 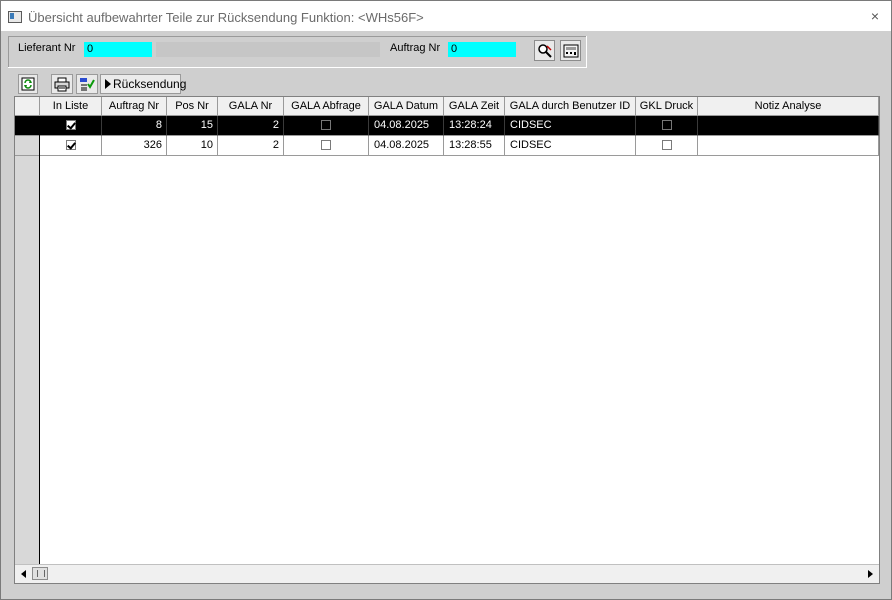 What do you see at coordinates (875, 16) in the screenshot?
I see `close-icon: ×` at bounding box center [875, 16].